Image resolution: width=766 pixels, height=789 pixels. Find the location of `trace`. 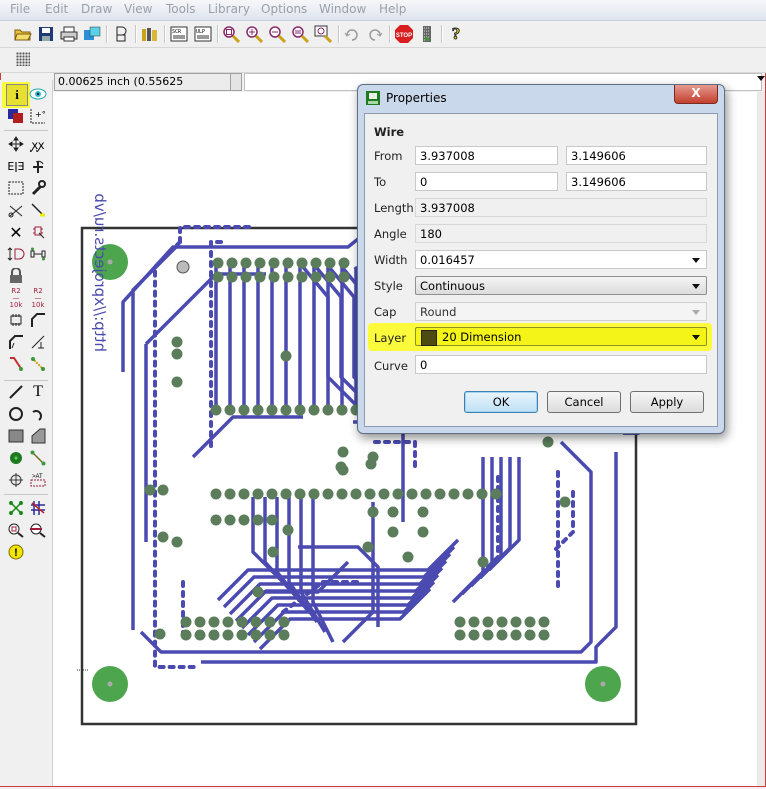

trace is located at coordinates (379, 471).